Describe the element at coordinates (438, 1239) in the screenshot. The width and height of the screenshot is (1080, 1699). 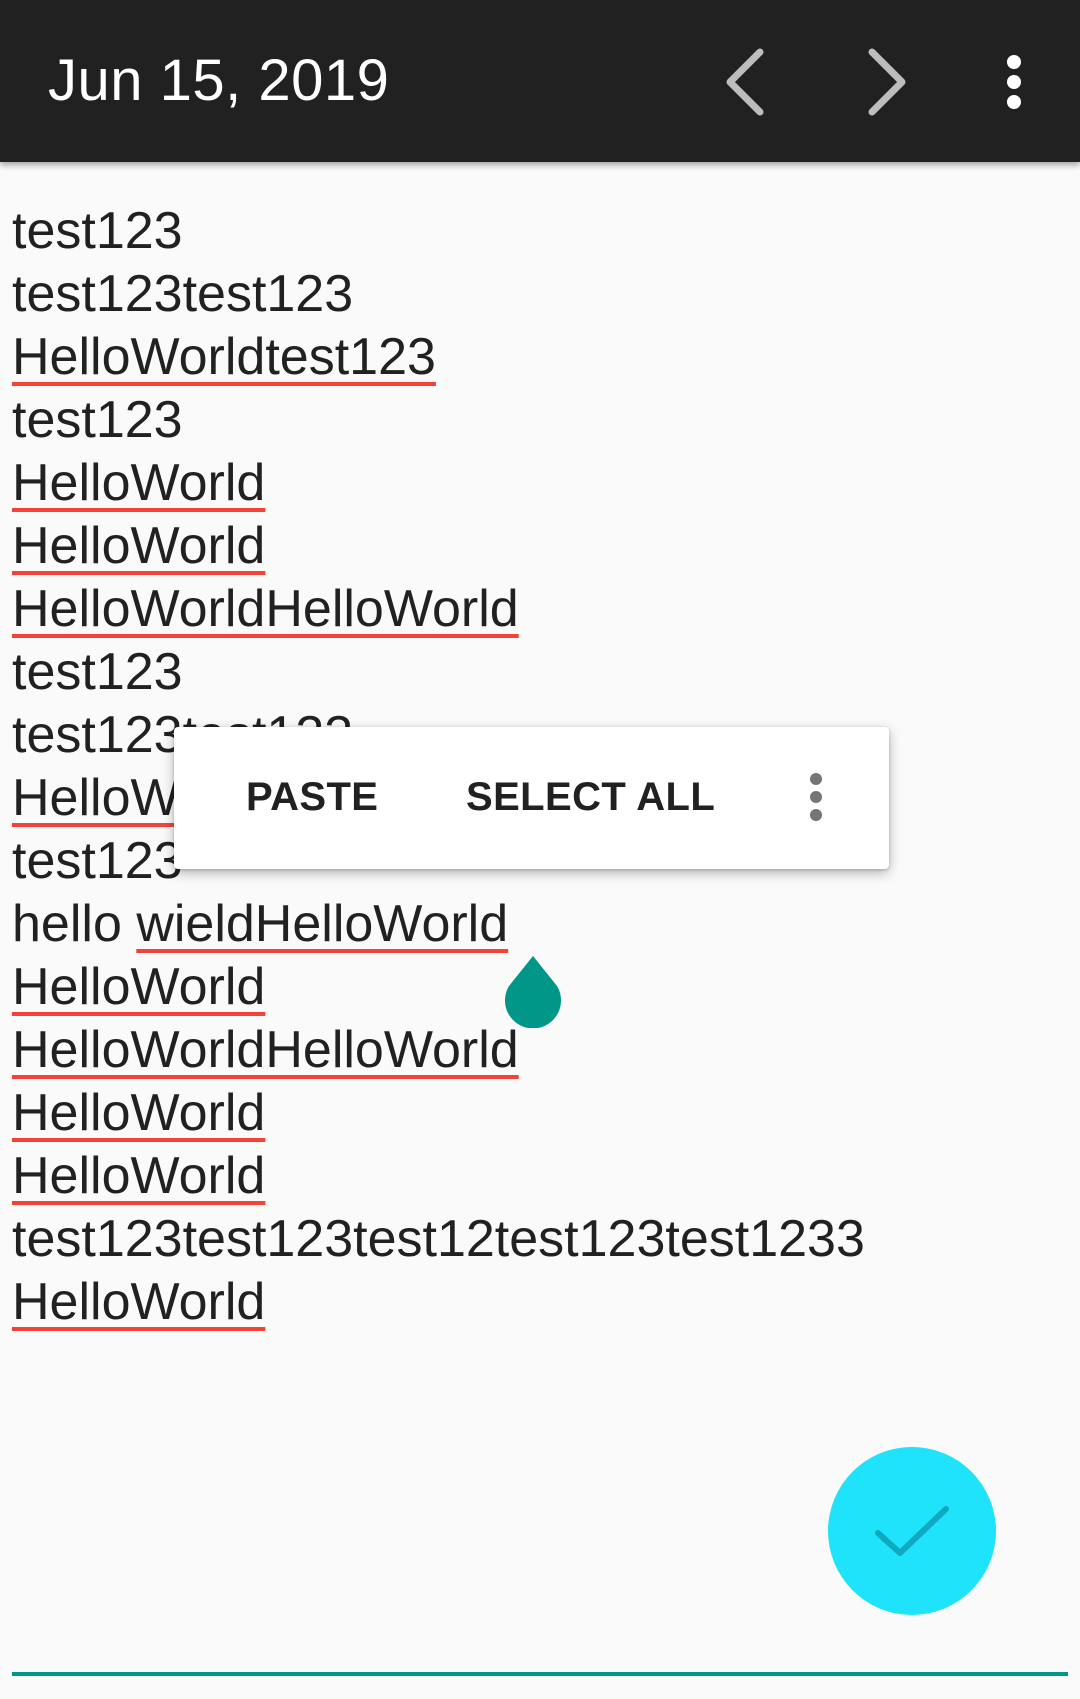
I see `editor-line: test123test123test12test123test1233` at that location.